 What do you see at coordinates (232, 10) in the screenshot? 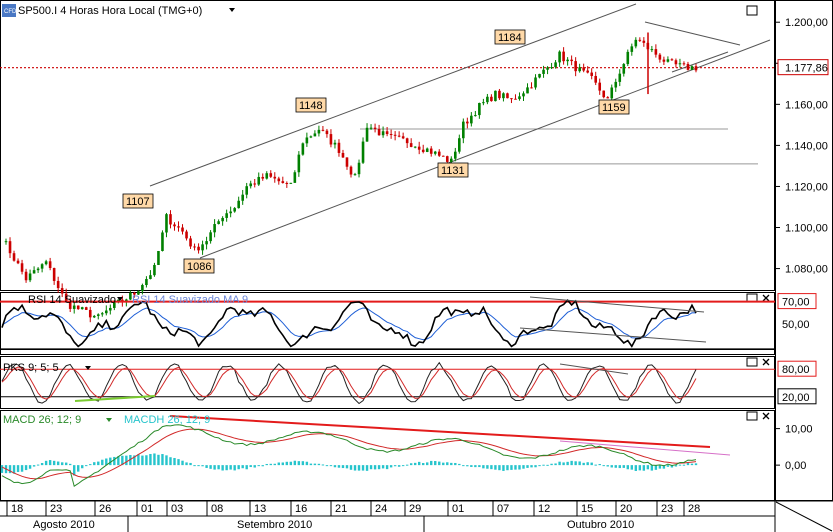
I see `title-dropdown-icon` at bounding box center [232, 10].